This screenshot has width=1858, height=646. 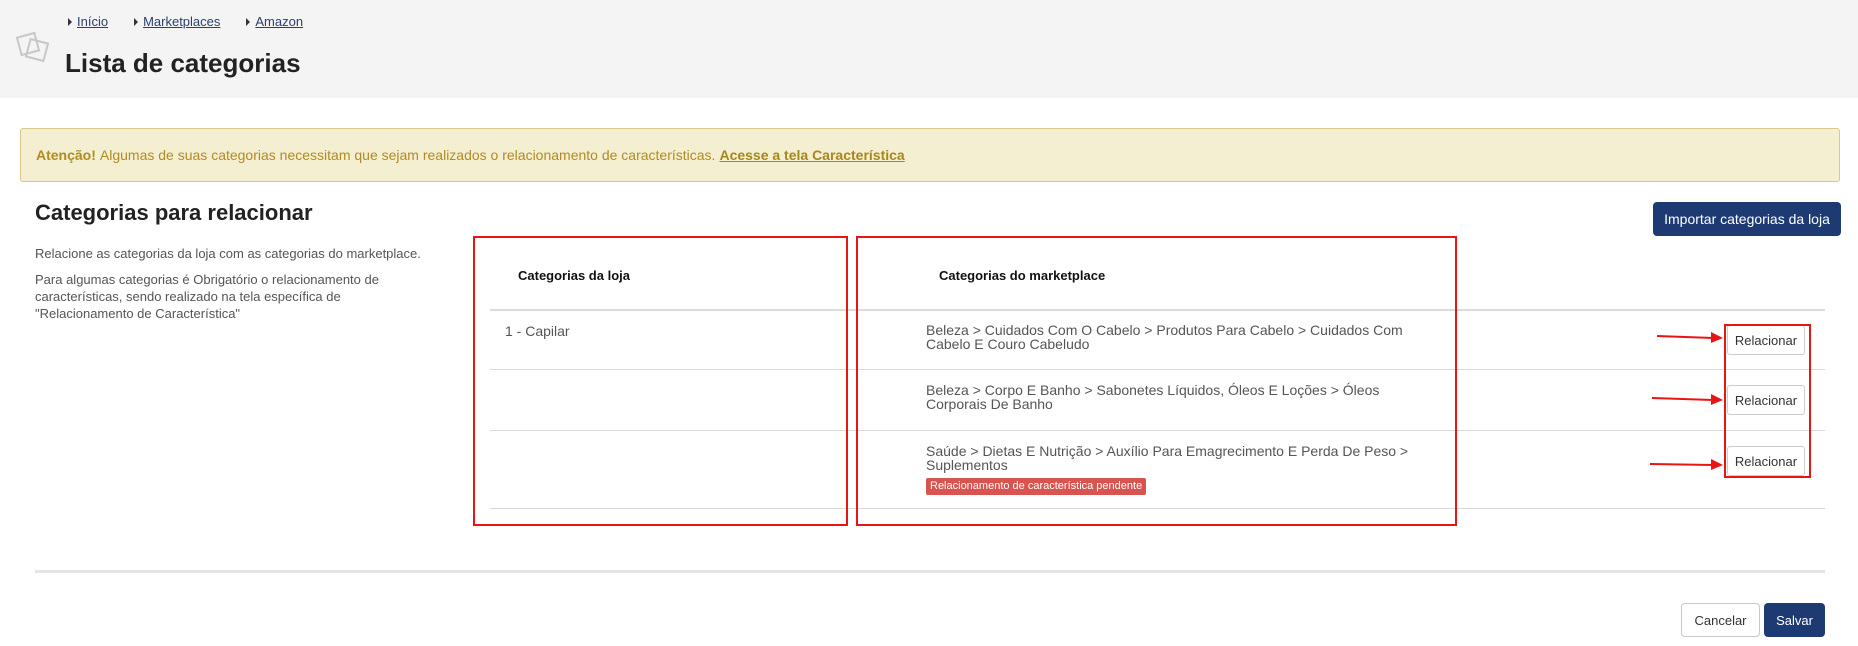 What do you see at coordinates (181, 21) in the screenshot?
I see `breadcrumb-link-marketplaces: Marketplaces` at bounding box center [181, 21].